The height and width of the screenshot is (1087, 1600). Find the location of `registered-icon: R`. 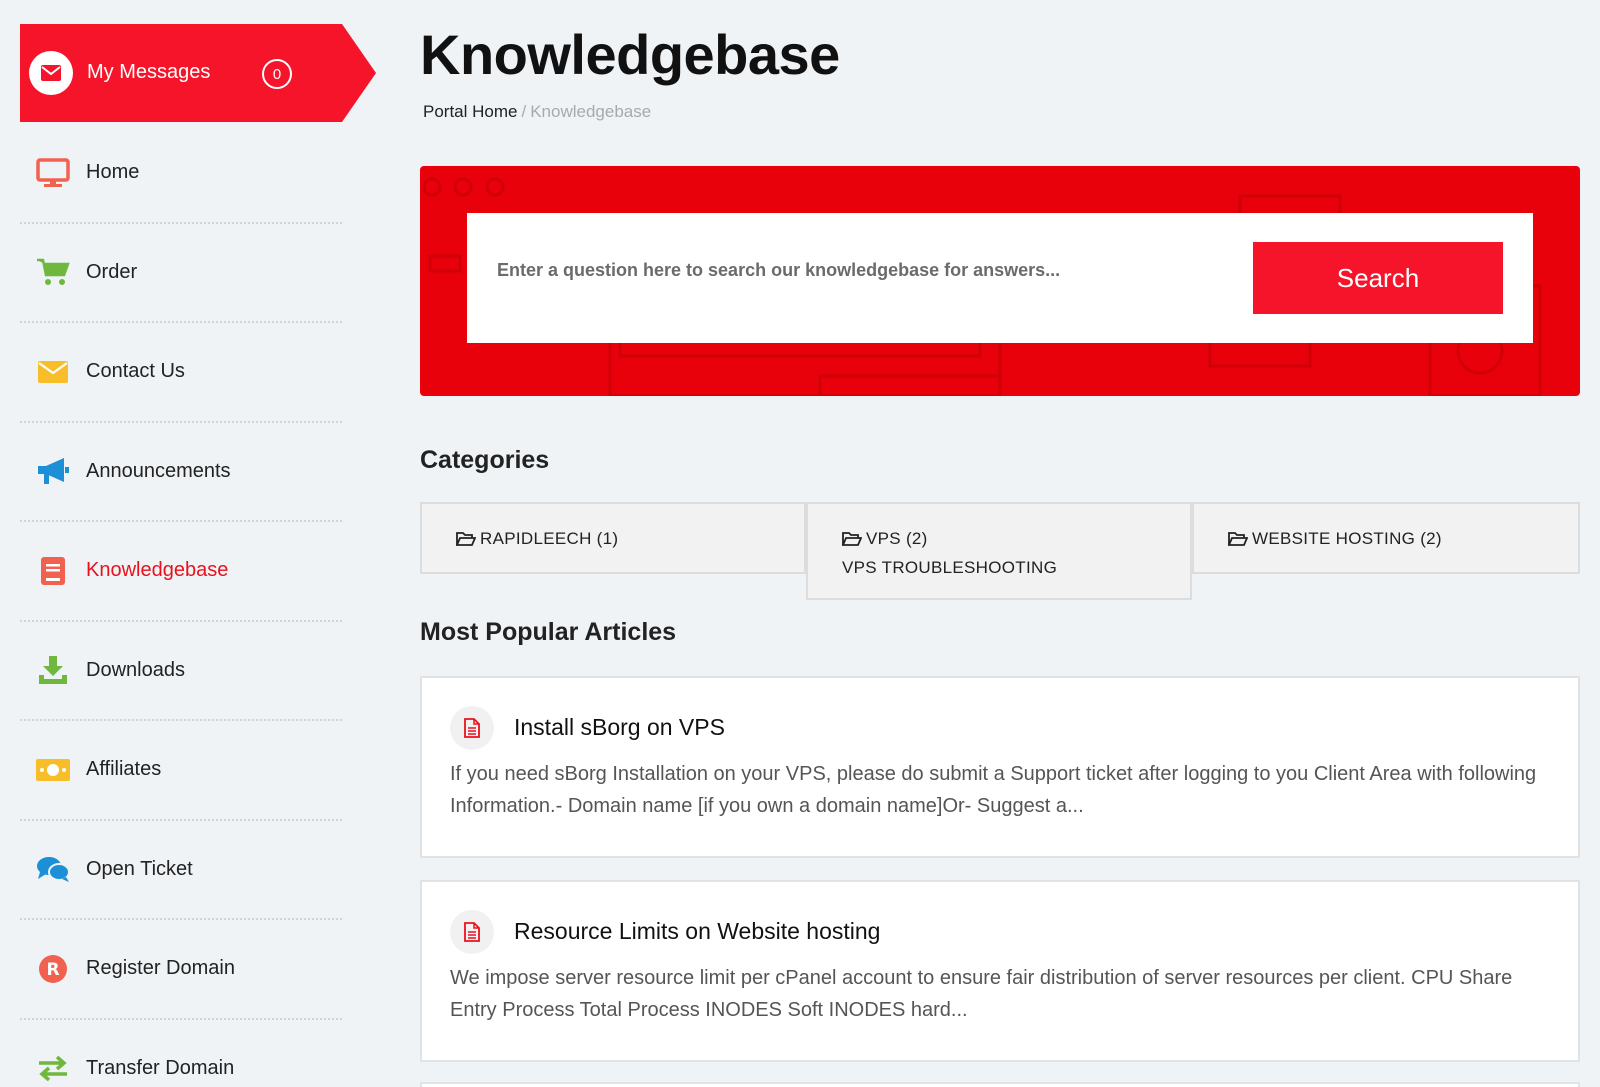

registered-icon: R is located at coordinates (53, 969).